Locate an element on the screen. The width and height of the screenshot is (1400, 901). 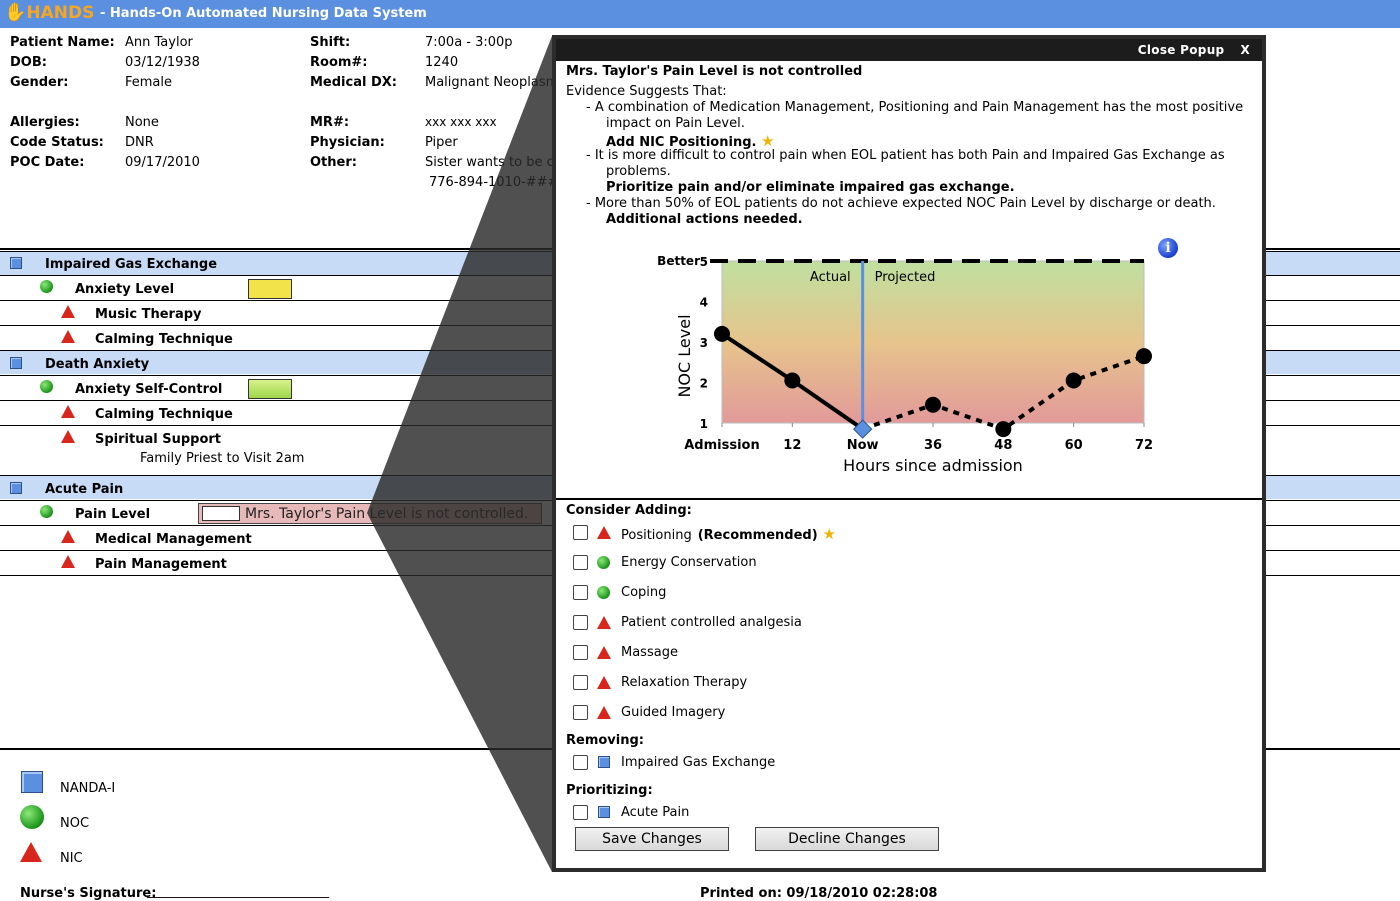
x-tick-label: 60 is located at coordinates (1074, 445).